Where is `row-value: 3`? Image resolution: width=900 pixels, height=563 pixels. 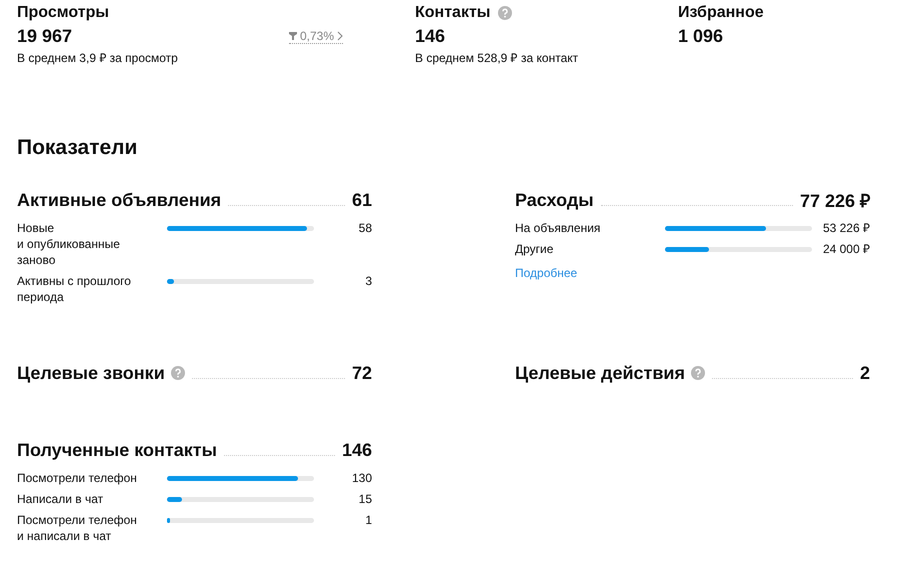 row-value: 3 is located at coordinates (368, 281).